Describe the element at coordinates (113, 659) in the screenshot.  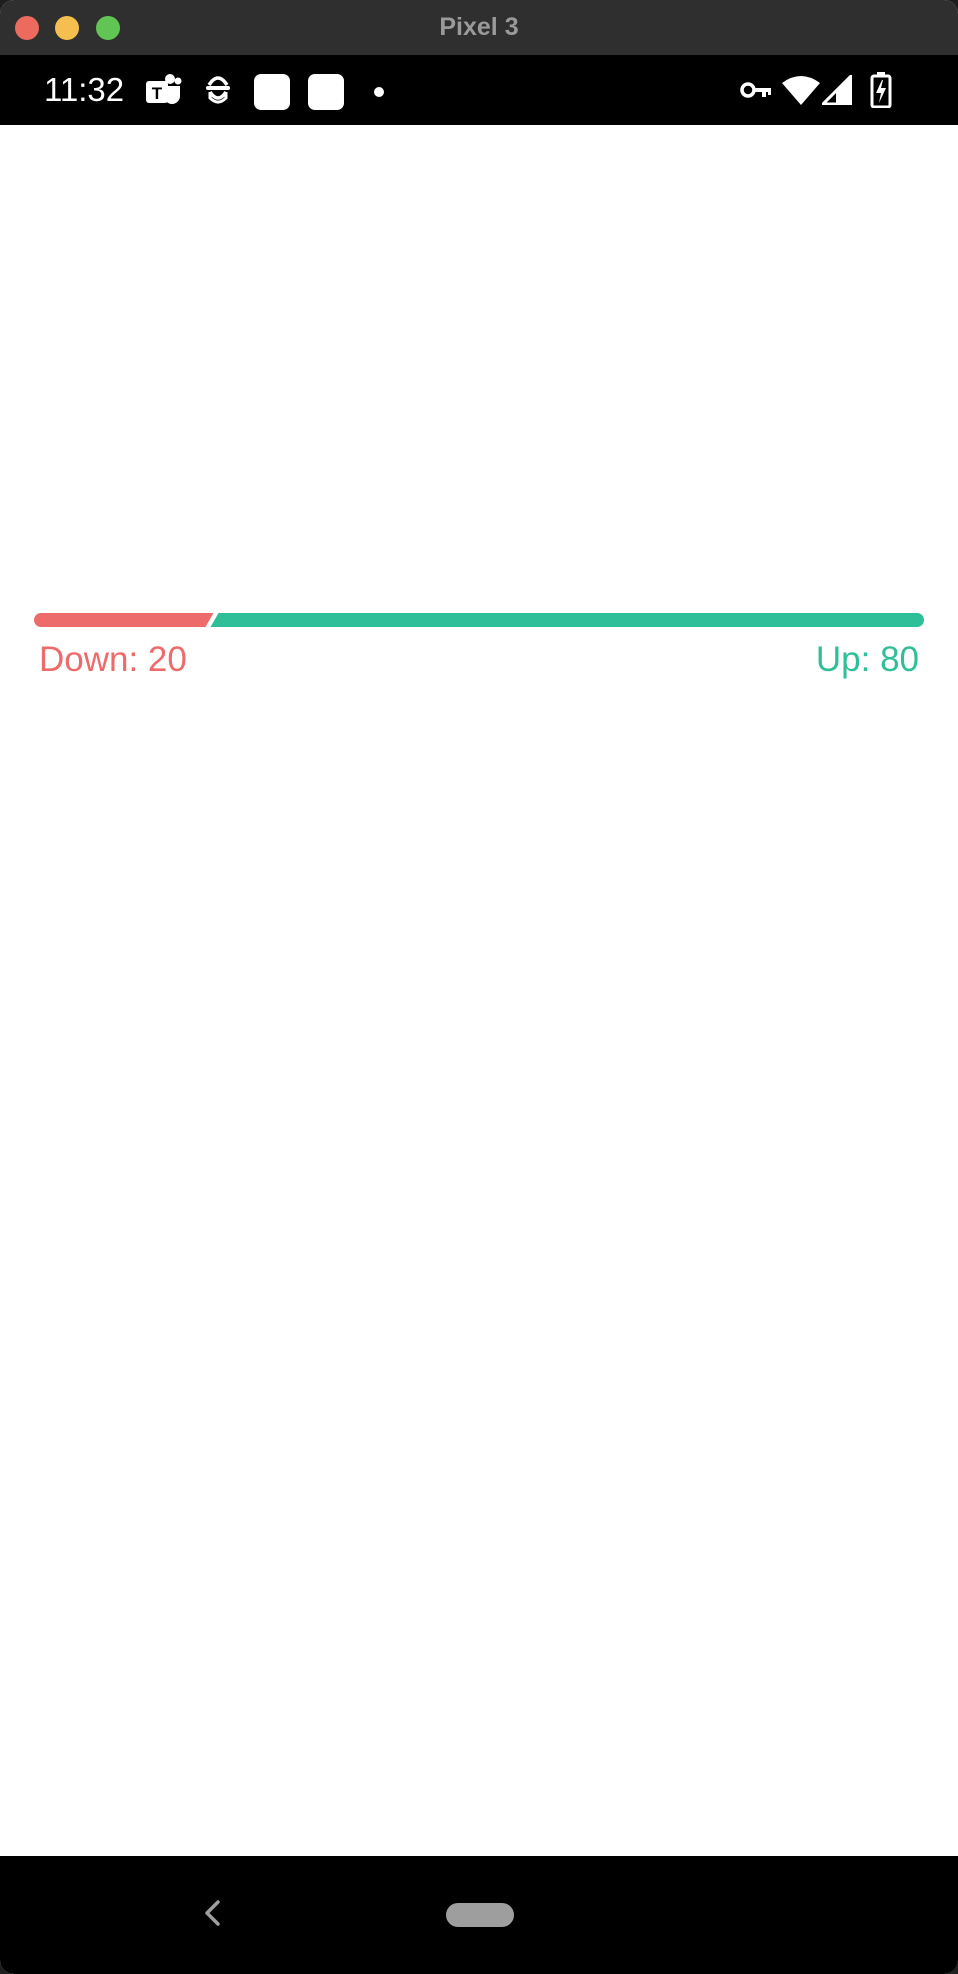
I see `down-count-label: Down: 20` at that location.